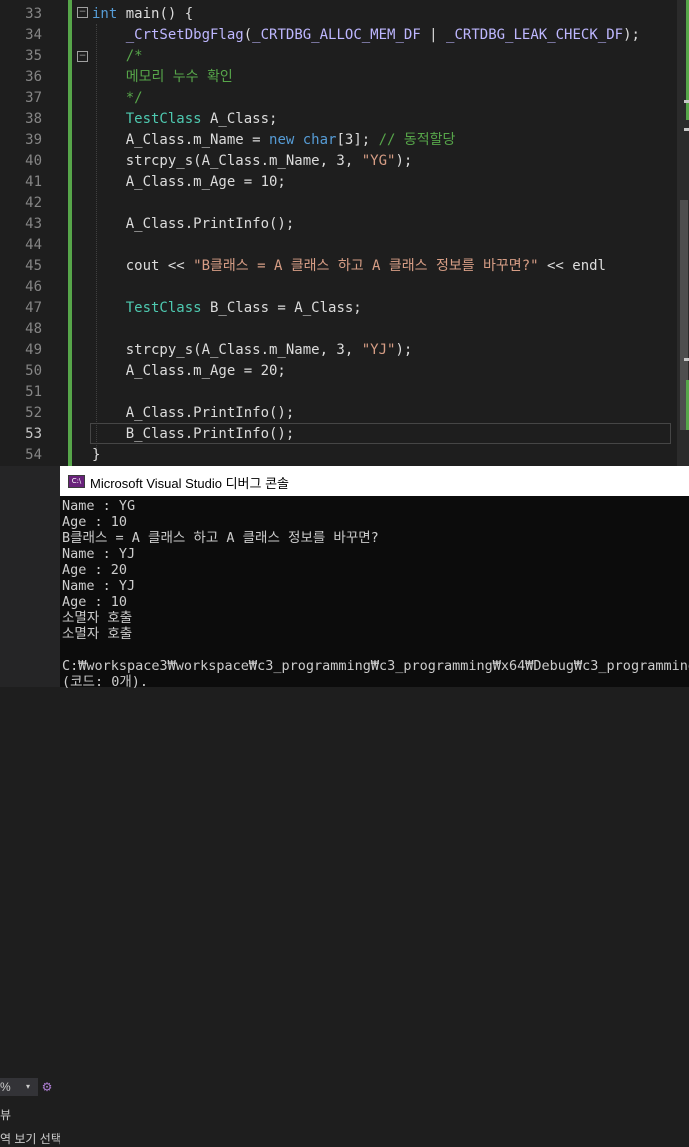  Describe the element at coordinates (5, 1087) in the screenshot. I see `zoom-value: %` at that location.